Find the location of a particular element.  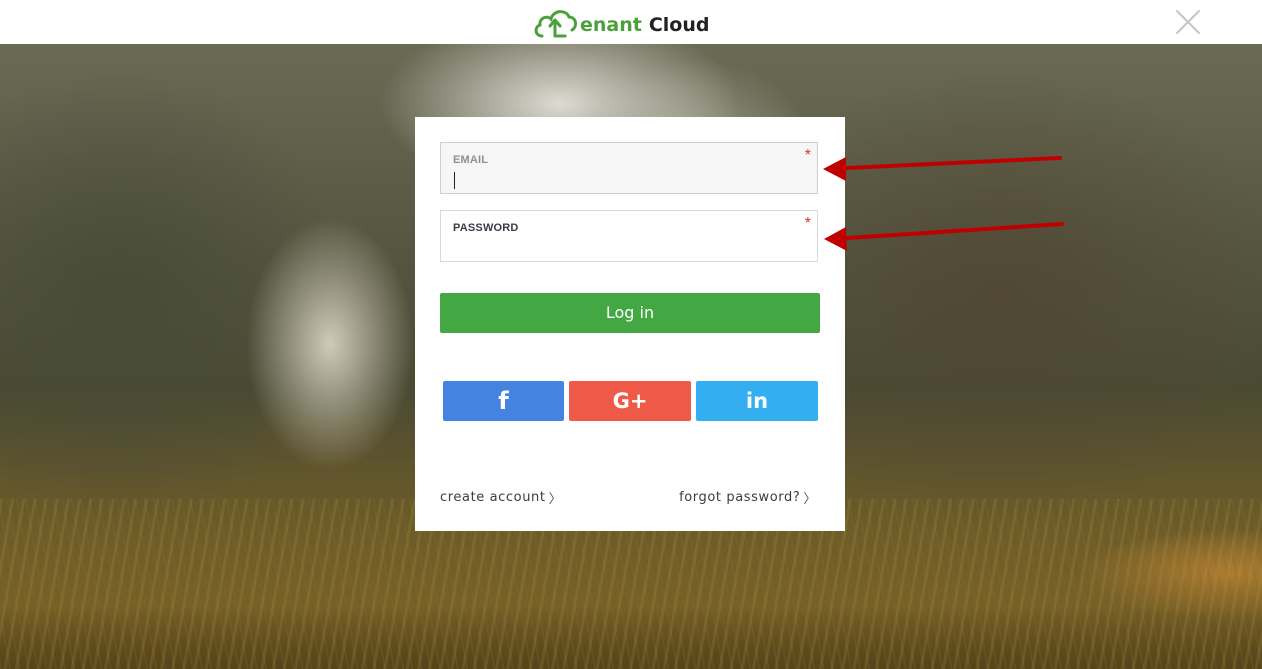

password-input is located at coordinates (623, 248).